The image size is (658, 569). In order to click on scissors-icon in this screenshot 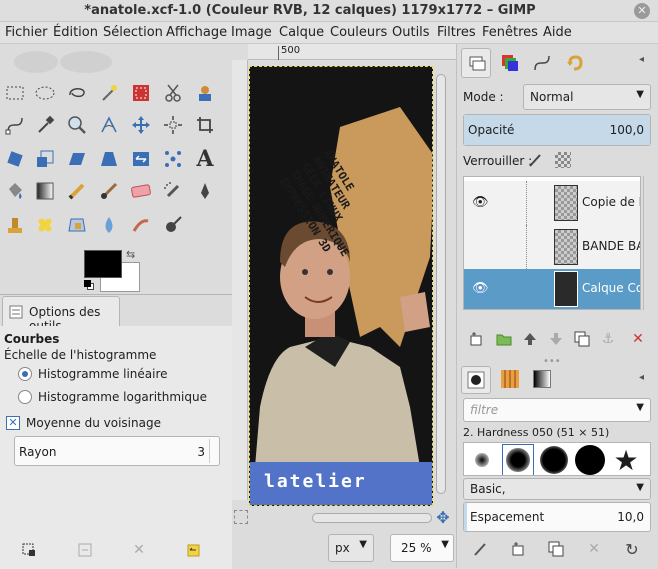, I will do `click(173, 93)`.